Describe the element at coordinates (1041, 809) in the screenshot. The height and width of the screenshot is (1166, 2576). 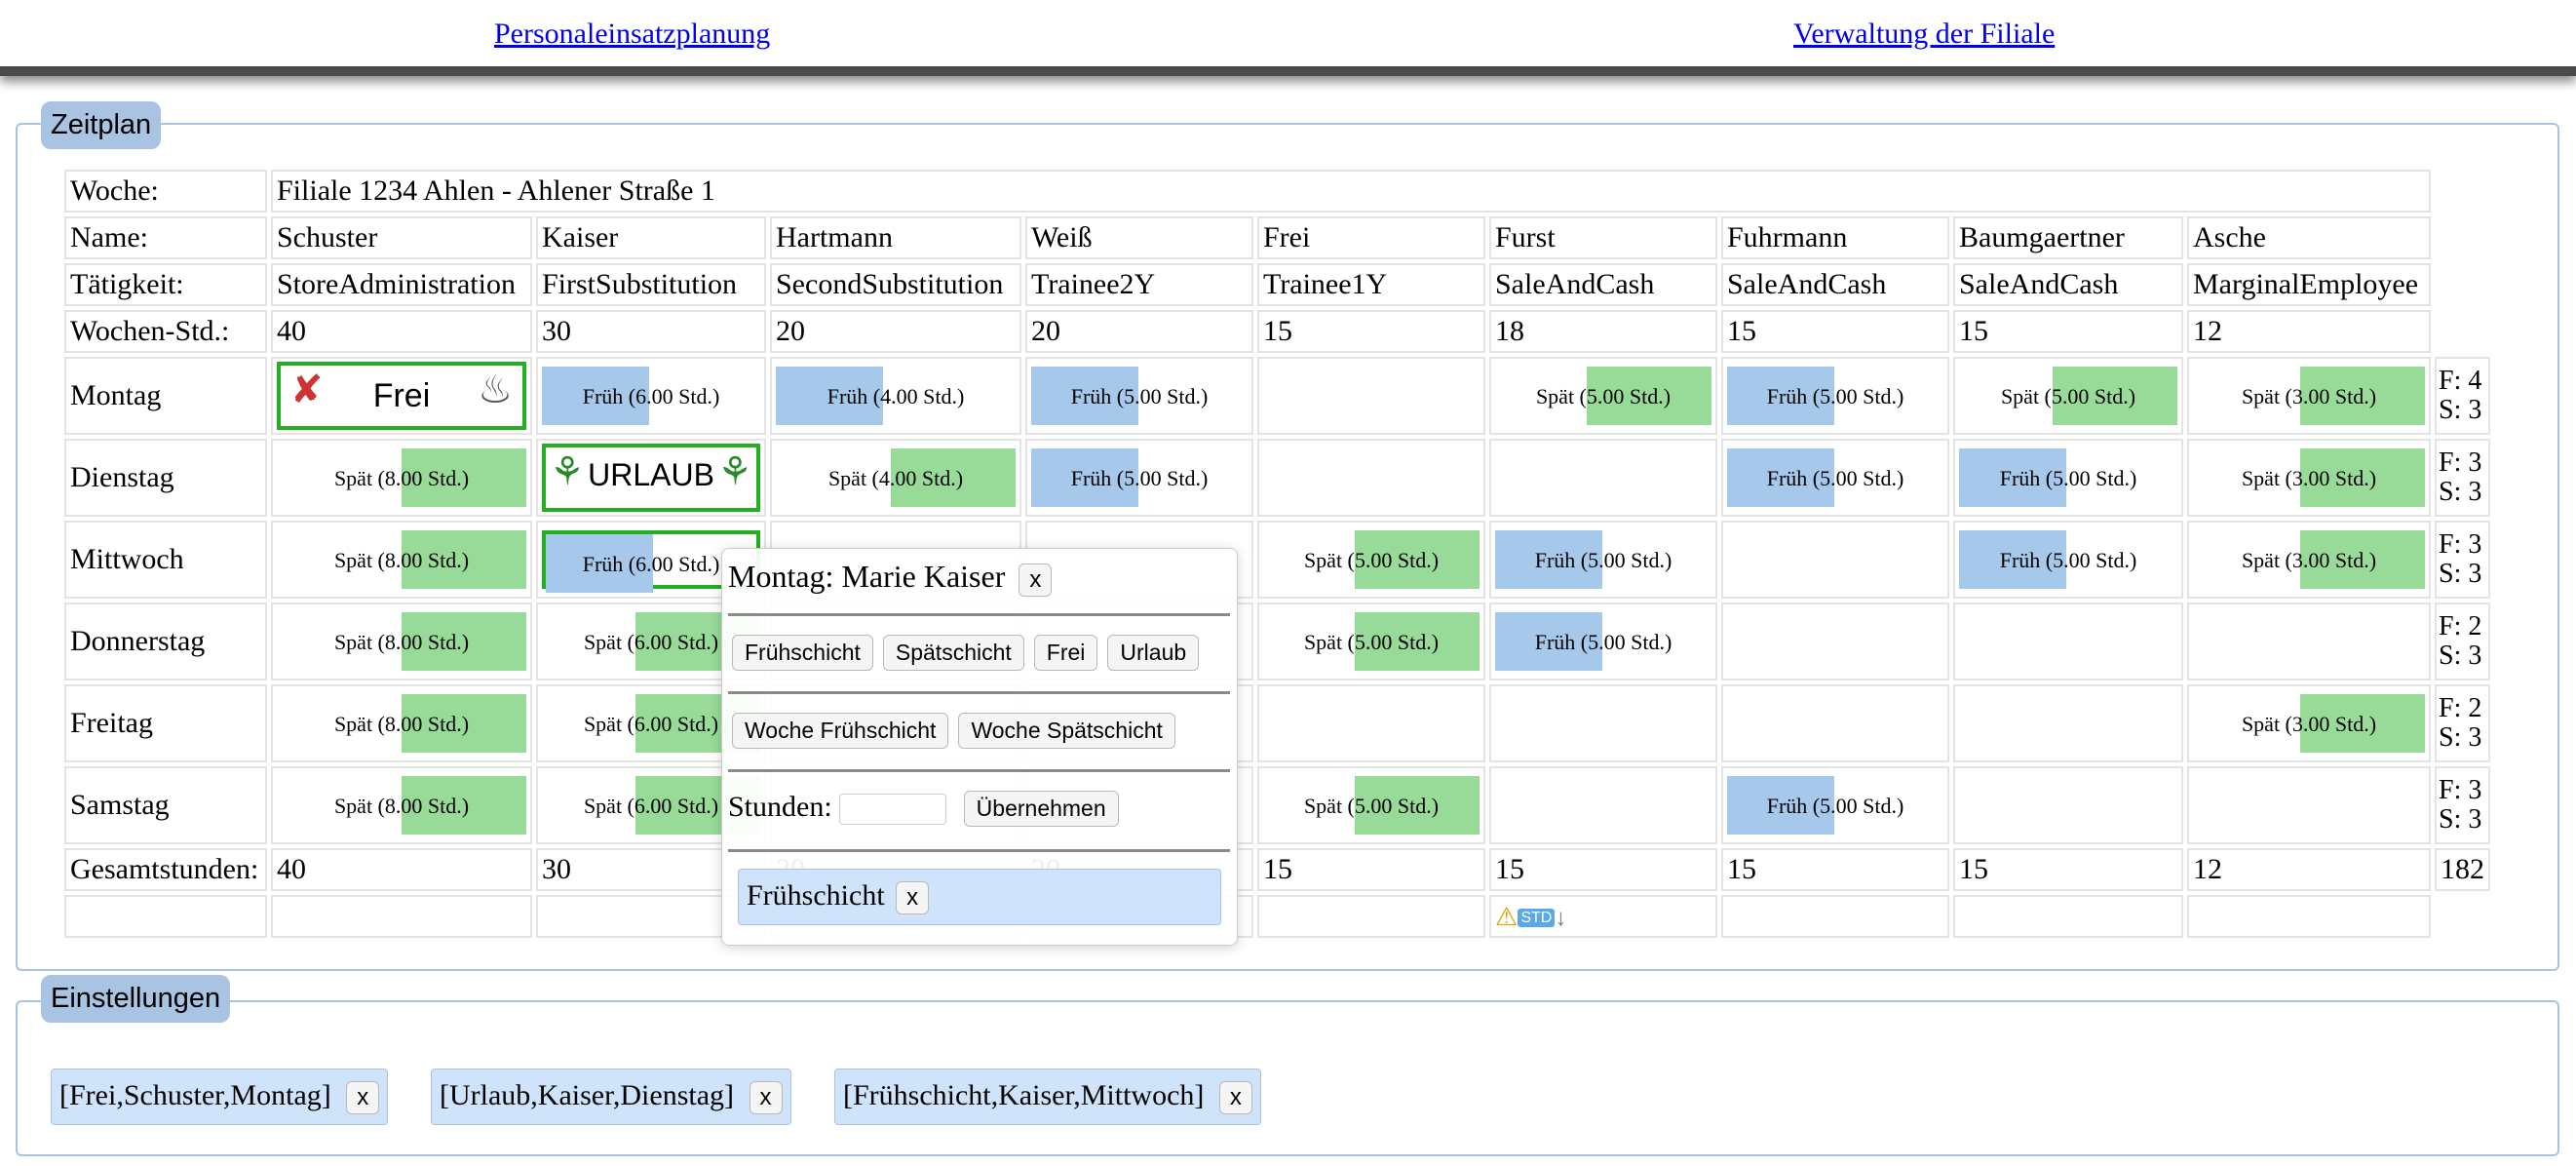
I see `uebernehmen-button: Übernehmen` at that location.